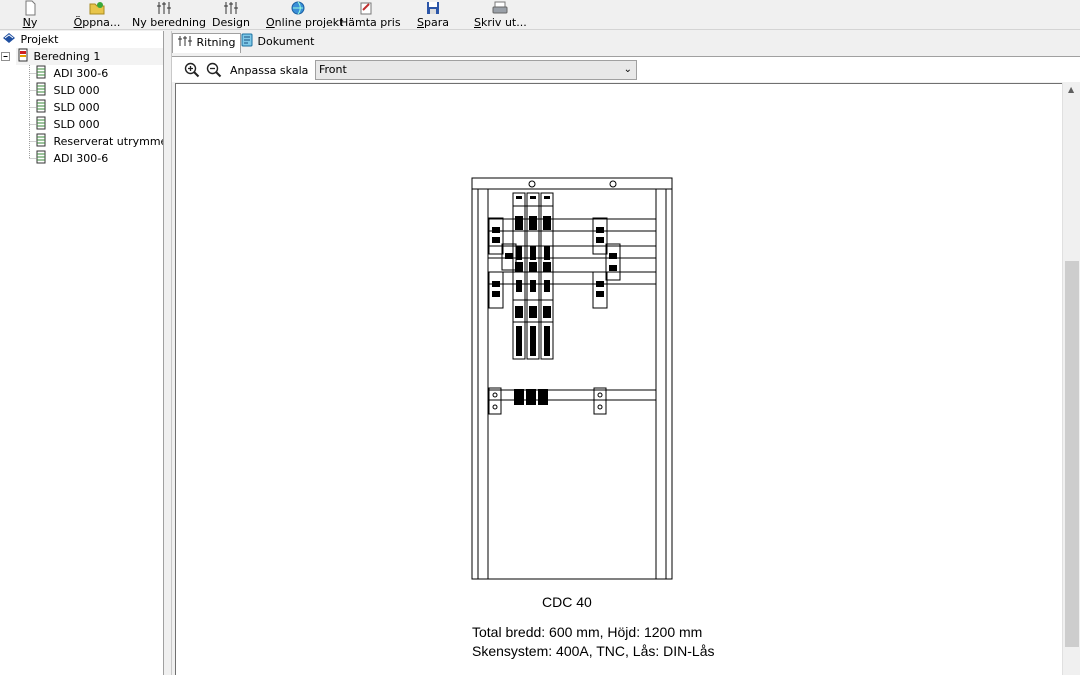  What do you see at coordinates (572, 378) in the screenshot?
I see `cabinet-front-drawing` at bounding box center [572, 378].